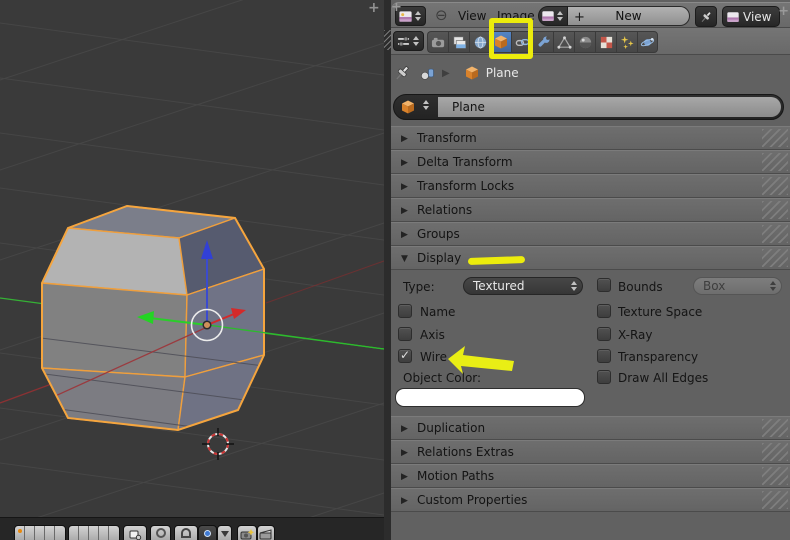 This screenshot has width=790, height=540. Describe the element at coordinates (560, 16) in the screenshot. I see `image-datablock-stepper` at that location.